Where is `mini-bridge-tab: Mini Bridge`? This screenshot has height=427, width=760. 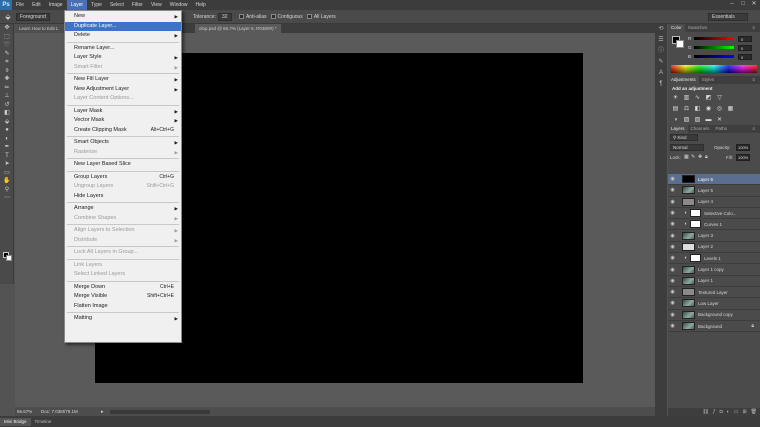 mini-bridge-tab: Mini Bridge is located at coordinates (15, 421).